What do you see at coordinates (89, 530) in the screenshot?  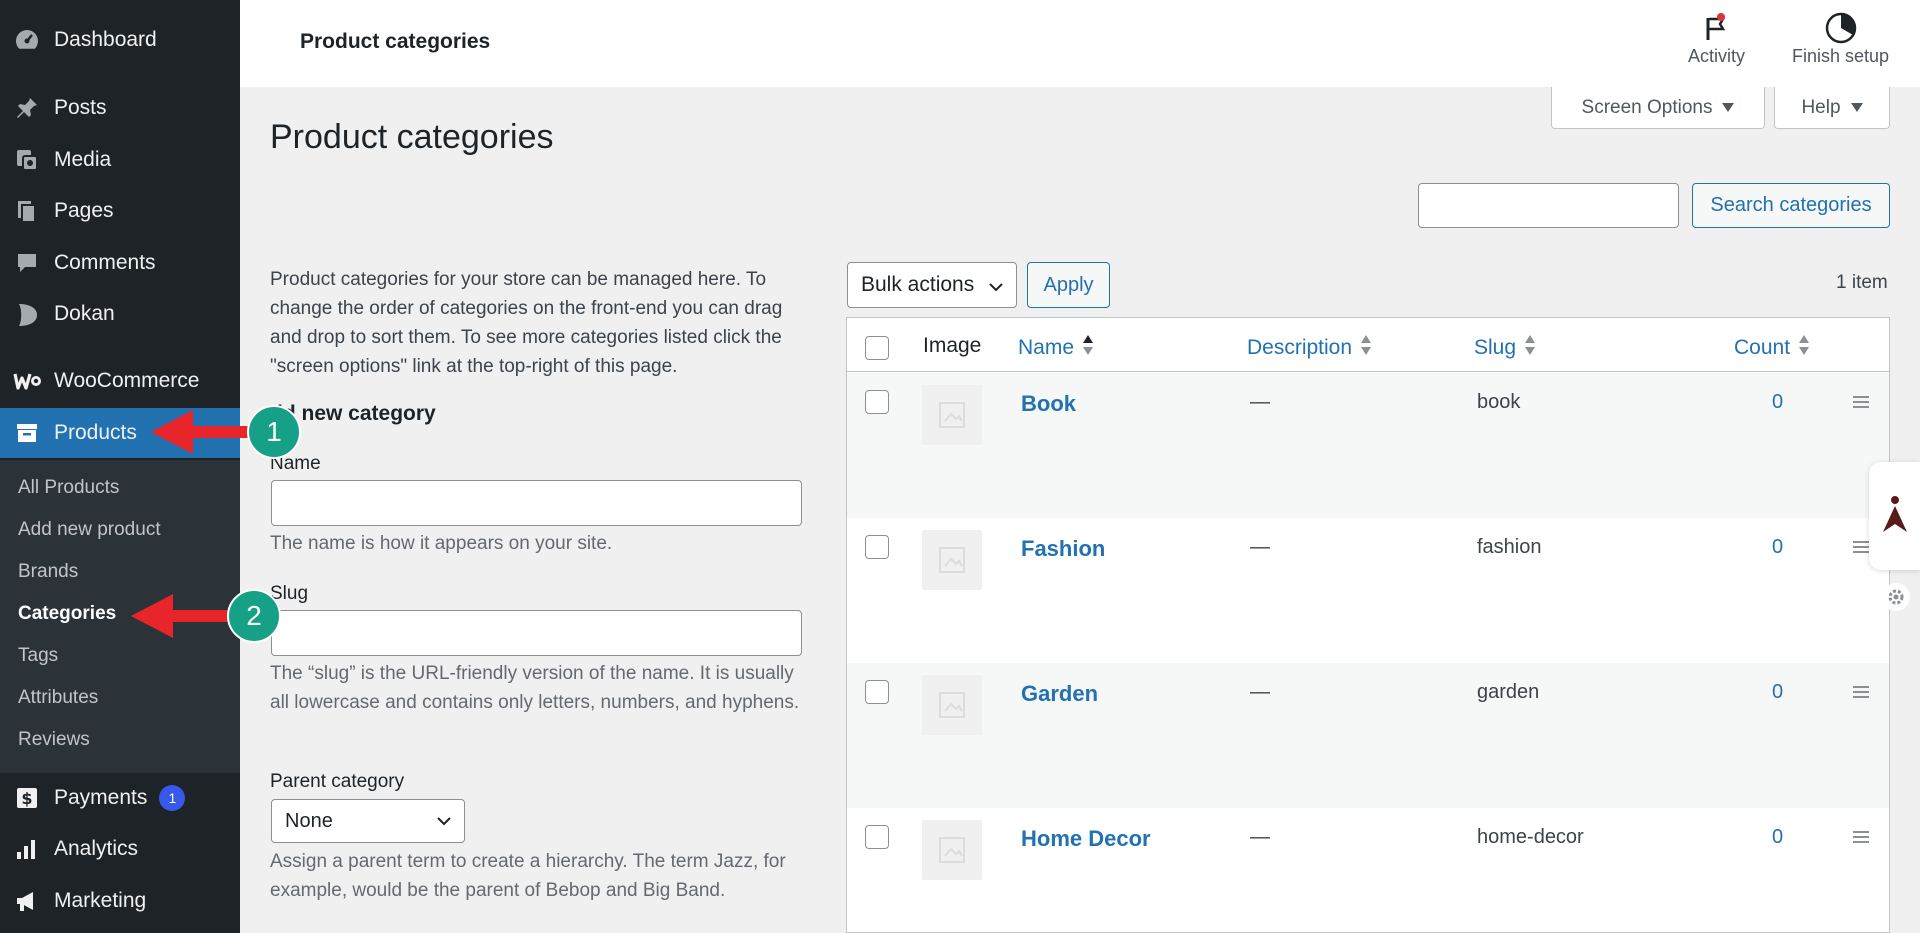 I see `submenu-add-new-product: Add new product` at bounding box center [89, 530].